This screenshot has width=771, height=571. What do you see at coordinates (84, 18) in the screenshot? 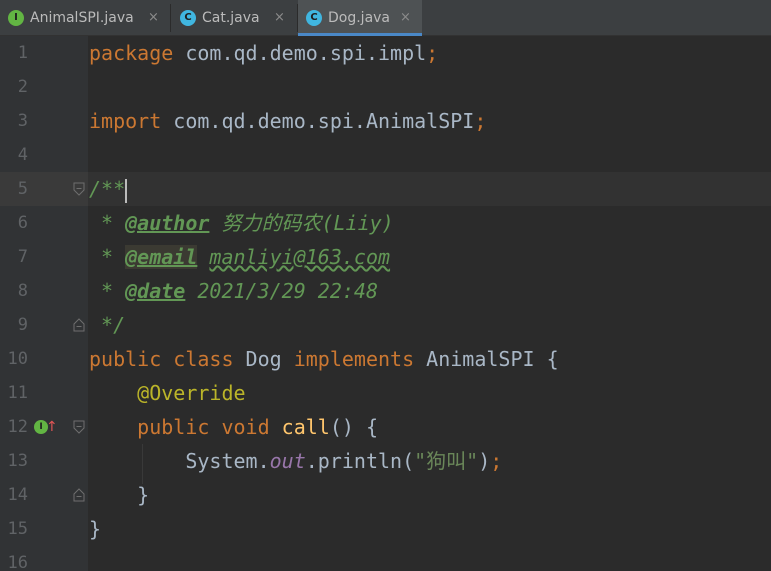
I see `tab-animalspi-java: I AnimalSPI.java ×` at bounding box center [84, 18].